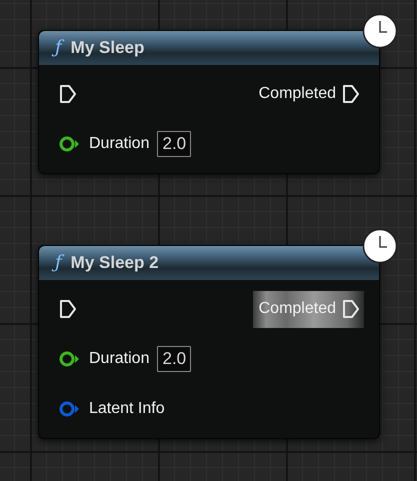  I want to click on node-title: My Sleep, so click(107, 48).